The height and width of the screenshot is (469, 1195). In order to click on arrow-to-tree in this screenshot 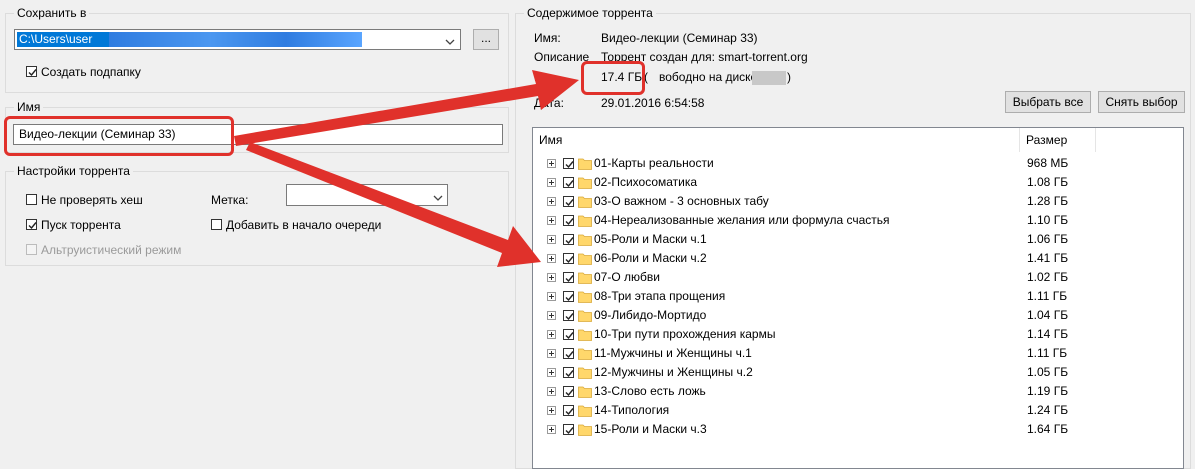, I will do `click(393, 204)`.